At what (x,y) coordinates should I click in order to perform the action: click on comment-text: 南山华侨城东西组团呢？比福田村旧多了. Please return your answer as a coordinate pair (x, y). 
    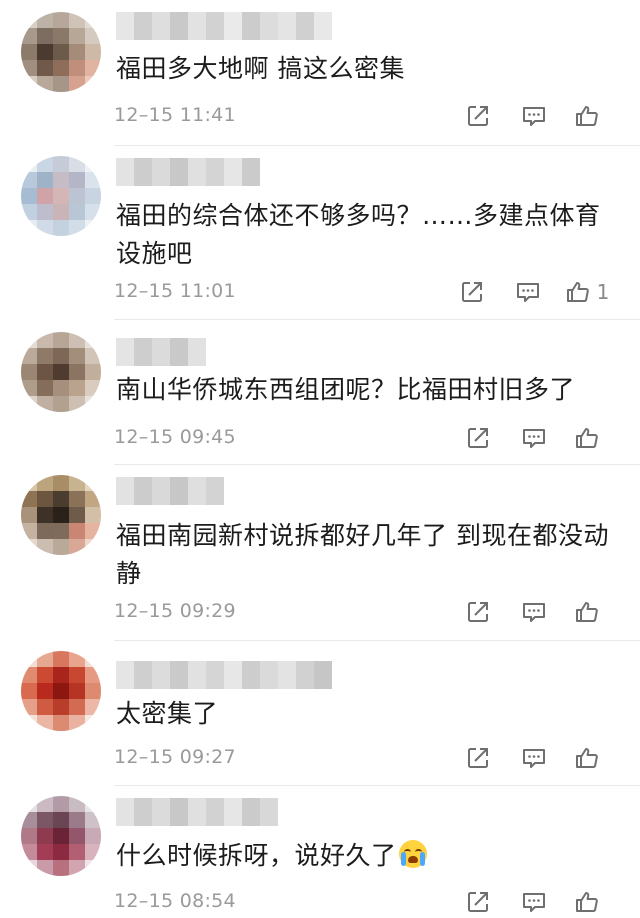
    Looking at the image, I should click on (346, 389).